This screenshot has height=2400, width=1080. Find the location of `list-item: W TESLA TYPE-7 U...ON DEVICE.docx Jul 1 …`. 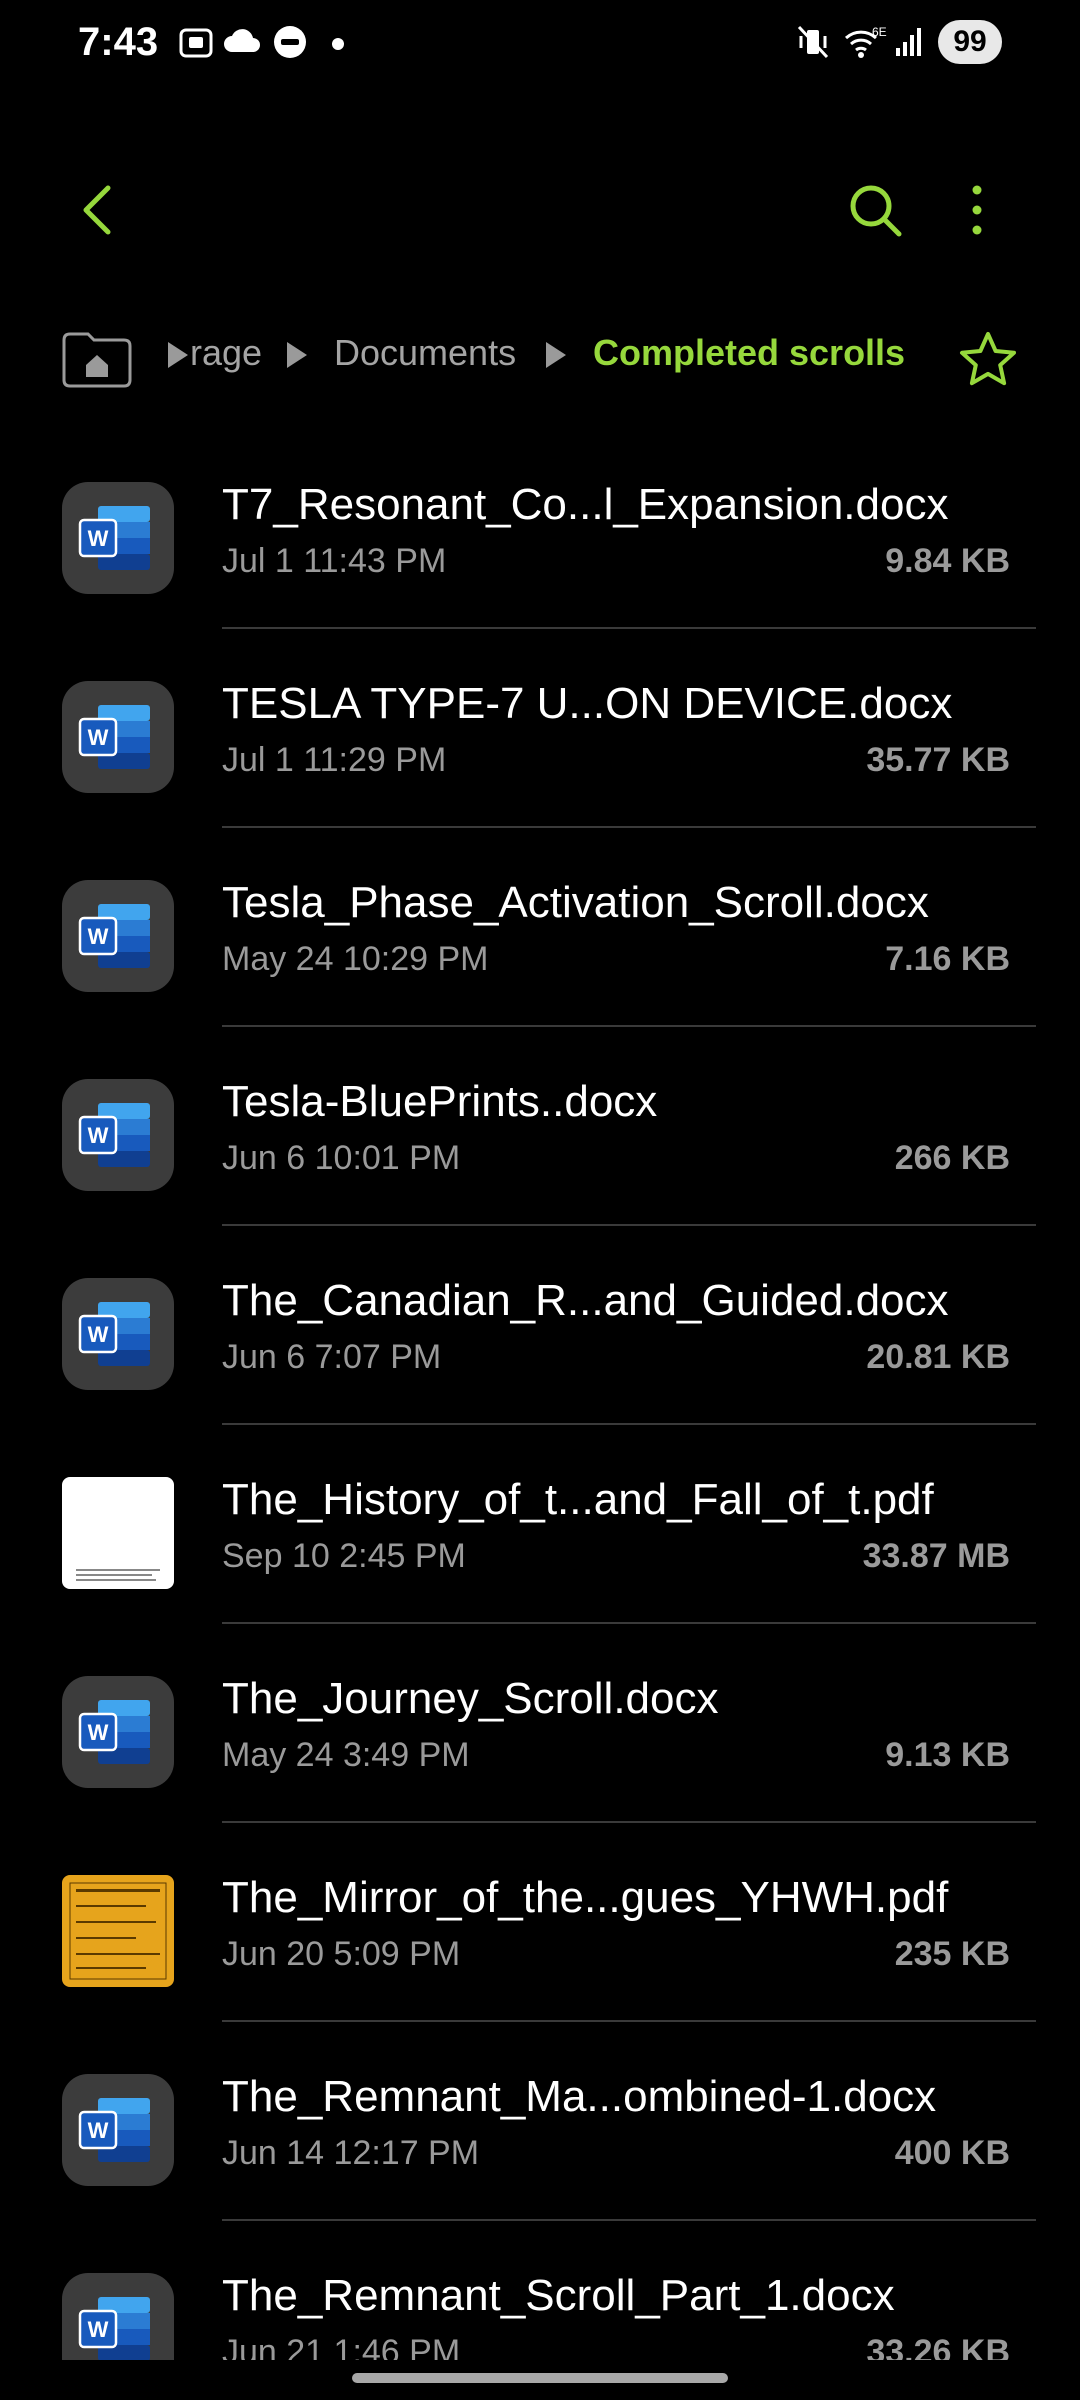

list-item: W TESLA TYPE-7 U...ON DEVICE.docx Jul 1 … is located at coordinates (540, 728).